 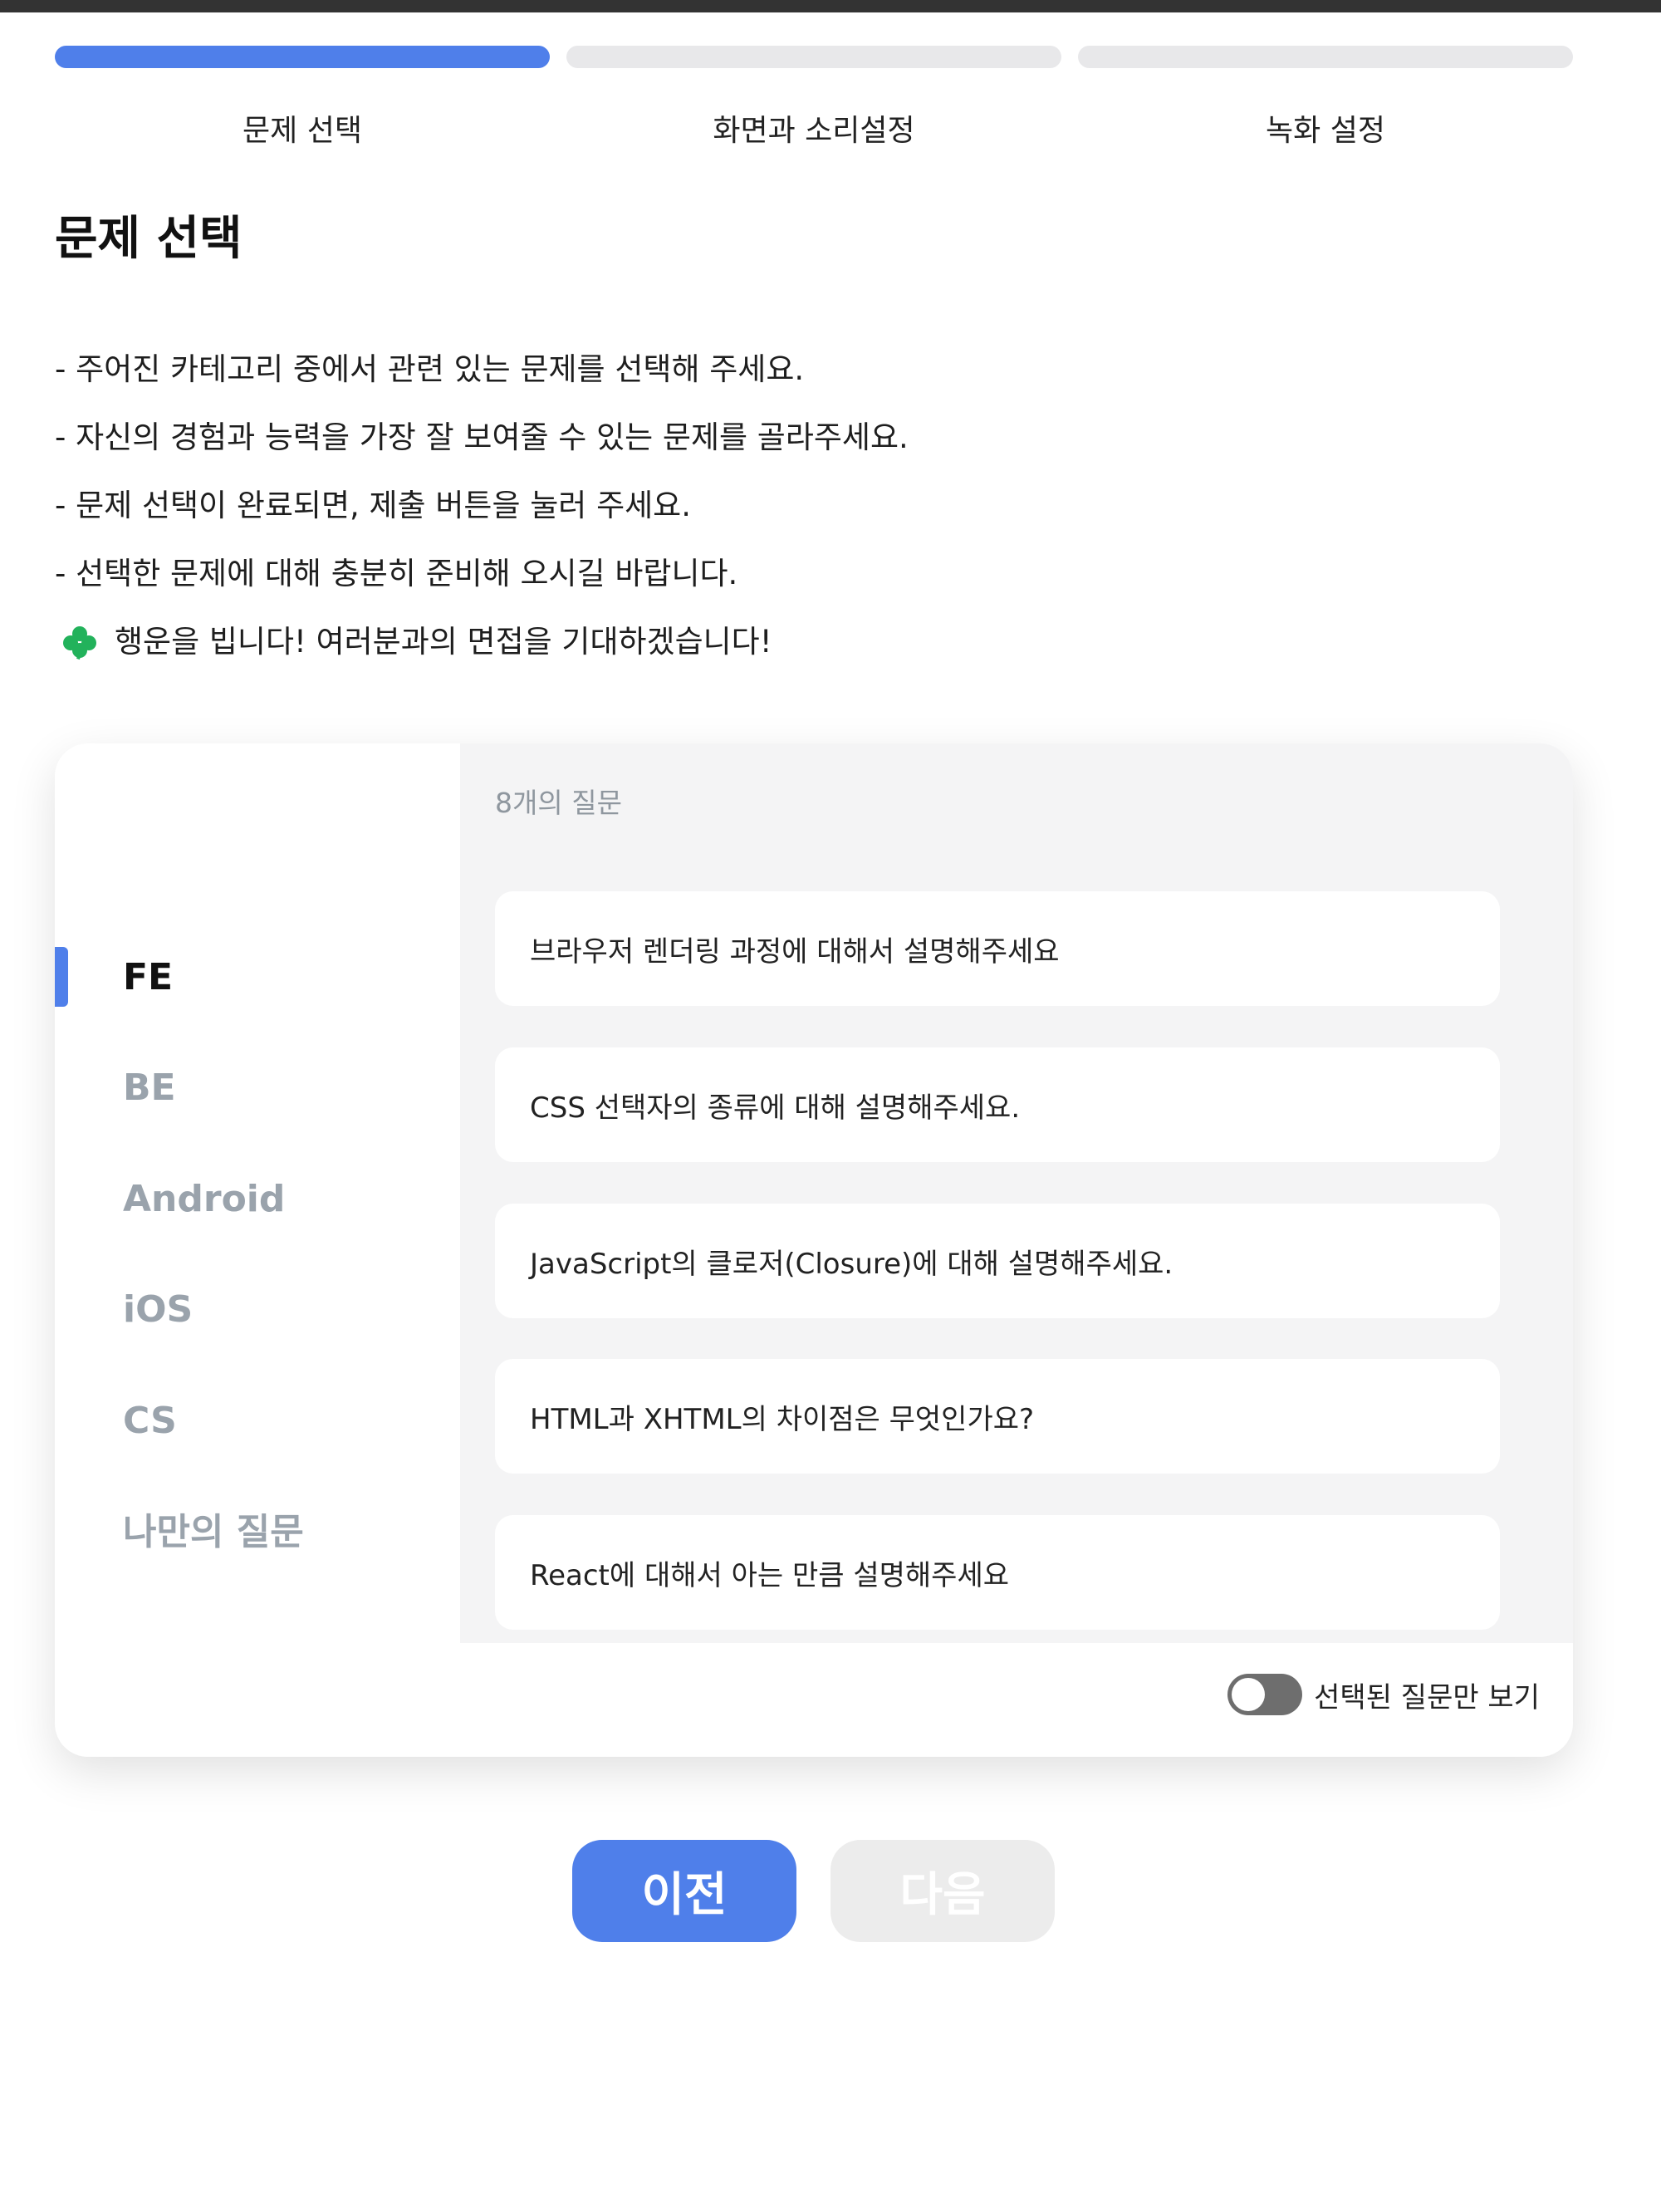 What do you see at coordinates (830, 6) in the screenshot?
I see `window-top-bar` at bounding box center [830, 6].